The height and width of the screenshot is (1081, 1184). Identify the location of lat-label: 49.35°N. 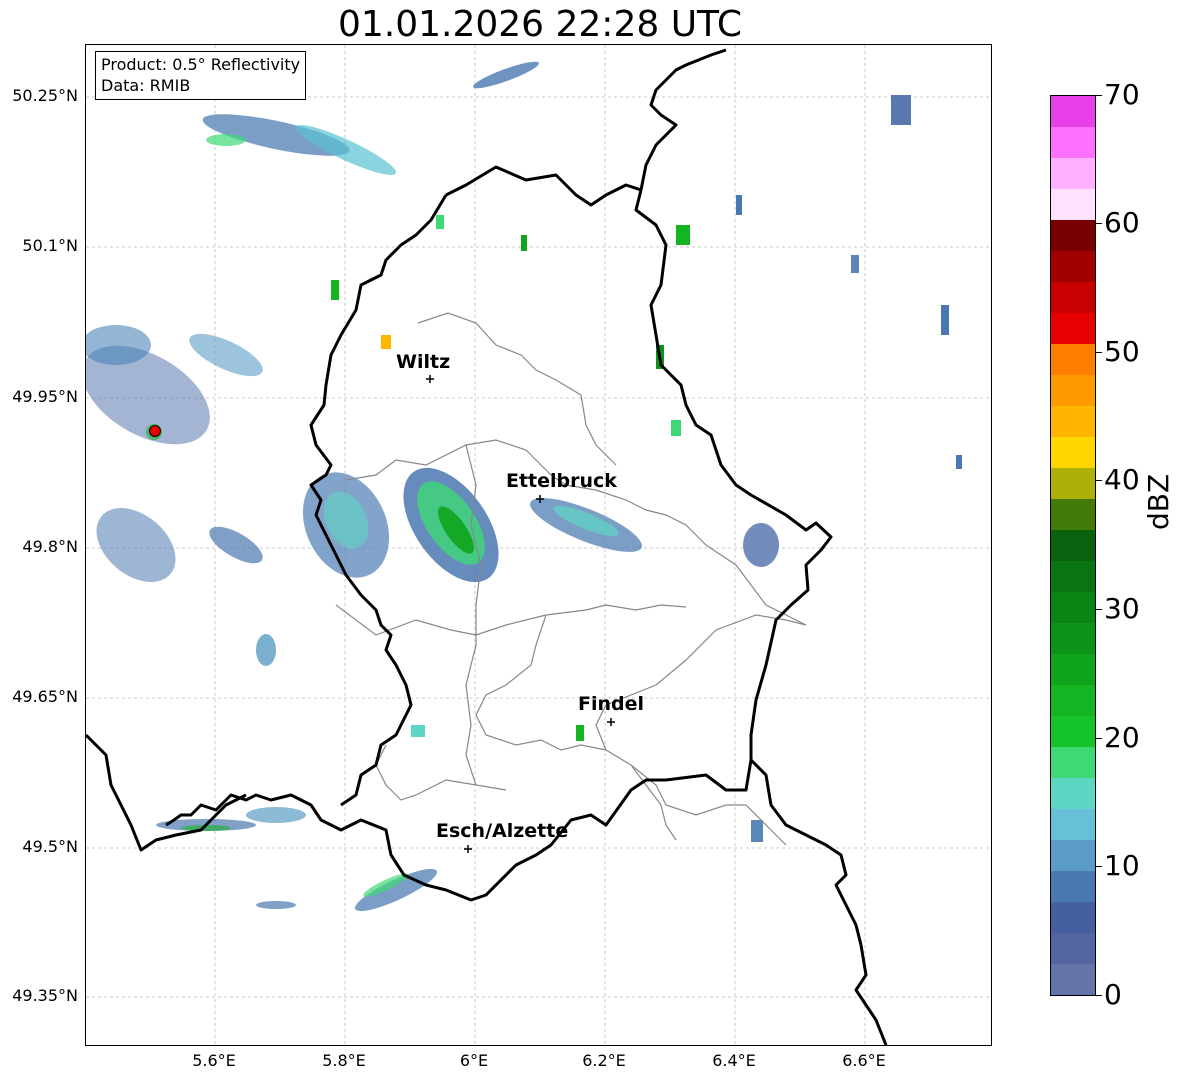
(45, 995).